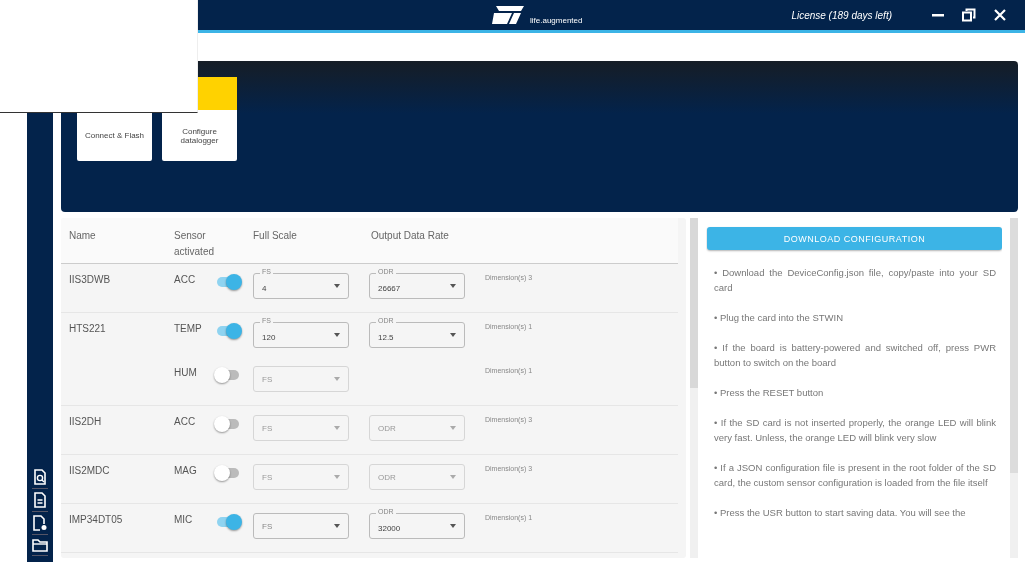 The width and height of the screenshot is (1025, 562). Describe the element at coordinates (855, 430) in the screenshot. I see `instruction-text: • If the SD card is not inserted properly, the orange LED will blink very fast. Unless, the orange LED will blink very slow` at that location.